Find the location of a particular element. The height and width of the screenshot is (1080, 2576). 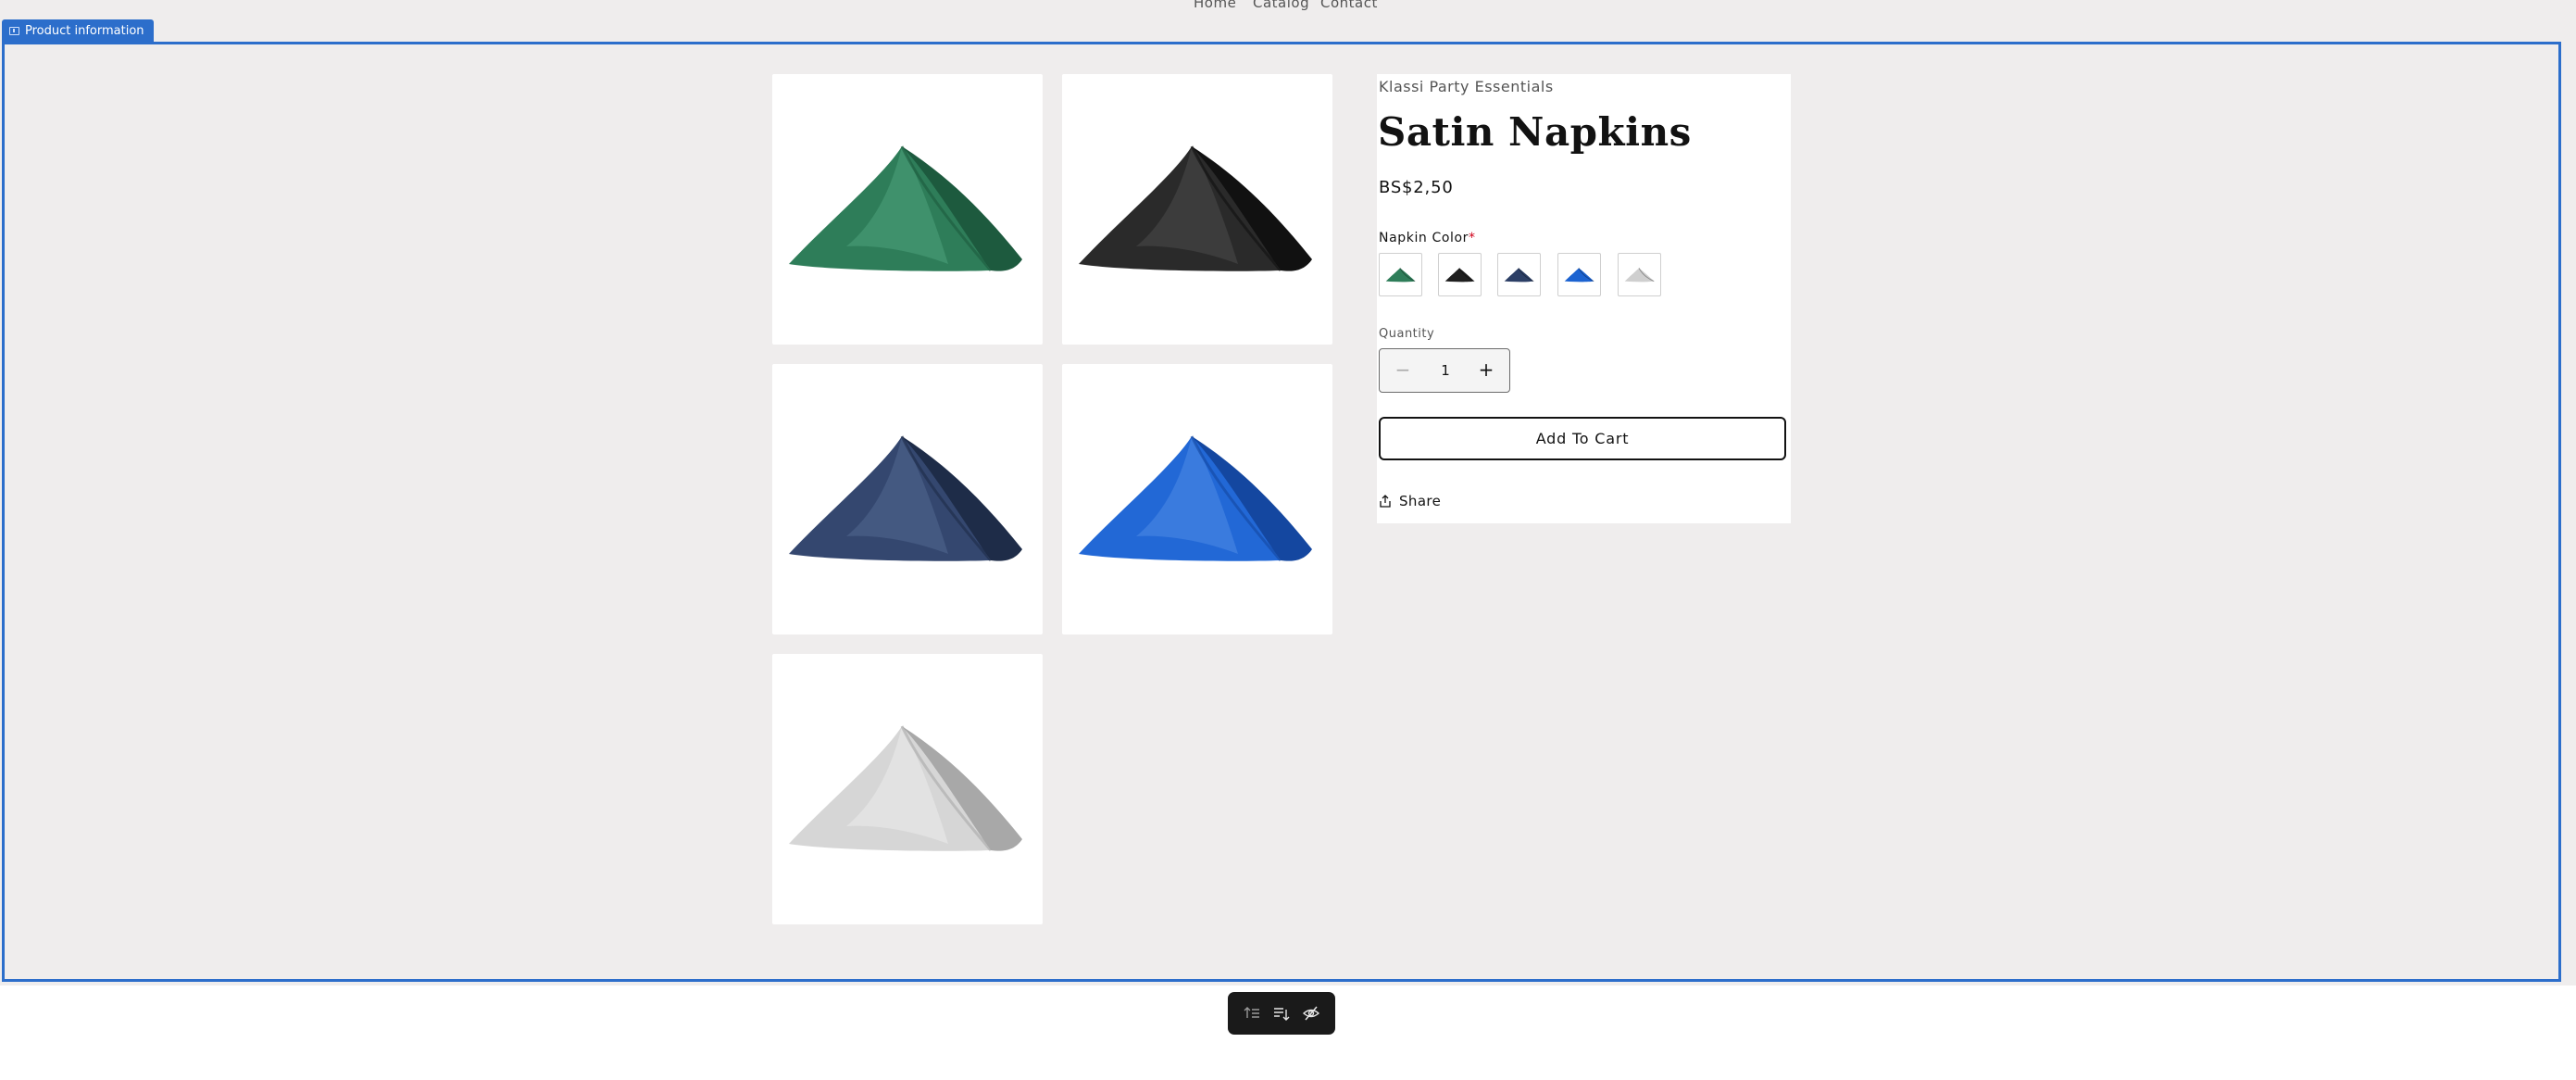

required-mark: * is located at coordinates (1473, 238).